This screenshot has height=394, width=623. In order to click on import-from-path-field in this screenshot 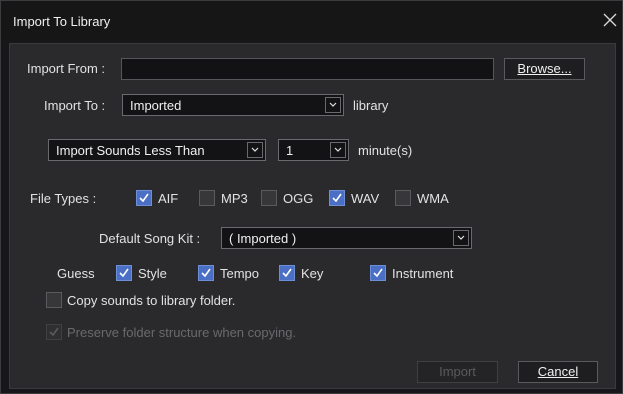, I will do `click(307, 69)`.